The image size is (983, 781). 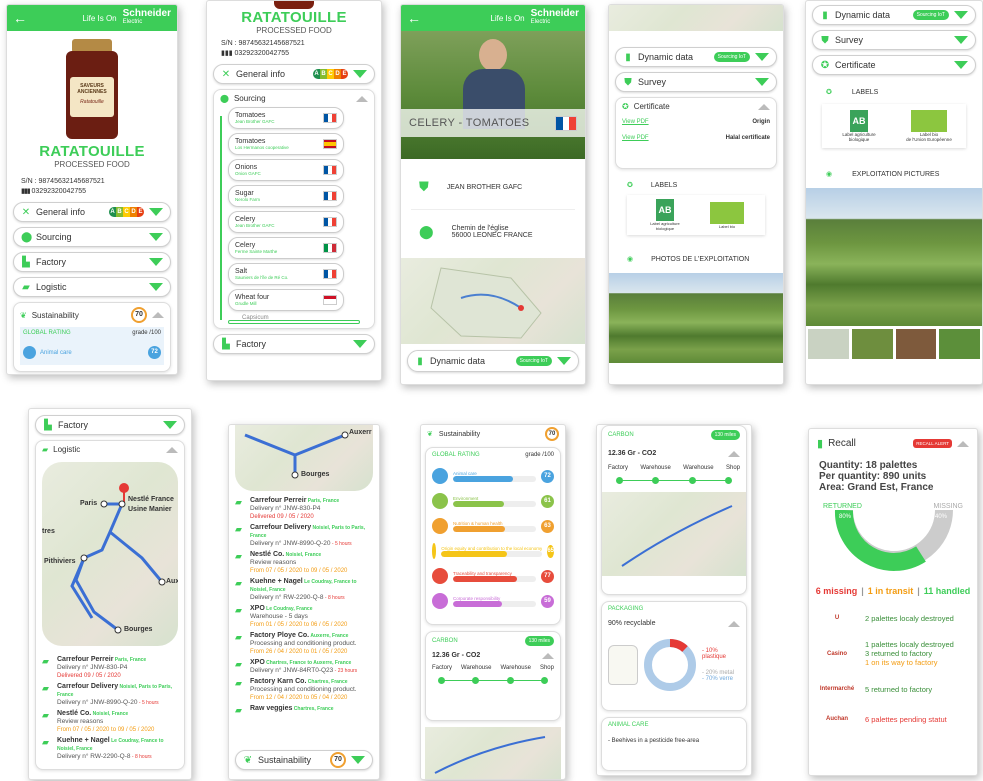 I want to click on labels-title: LABELS, so click(x=664, y=185).